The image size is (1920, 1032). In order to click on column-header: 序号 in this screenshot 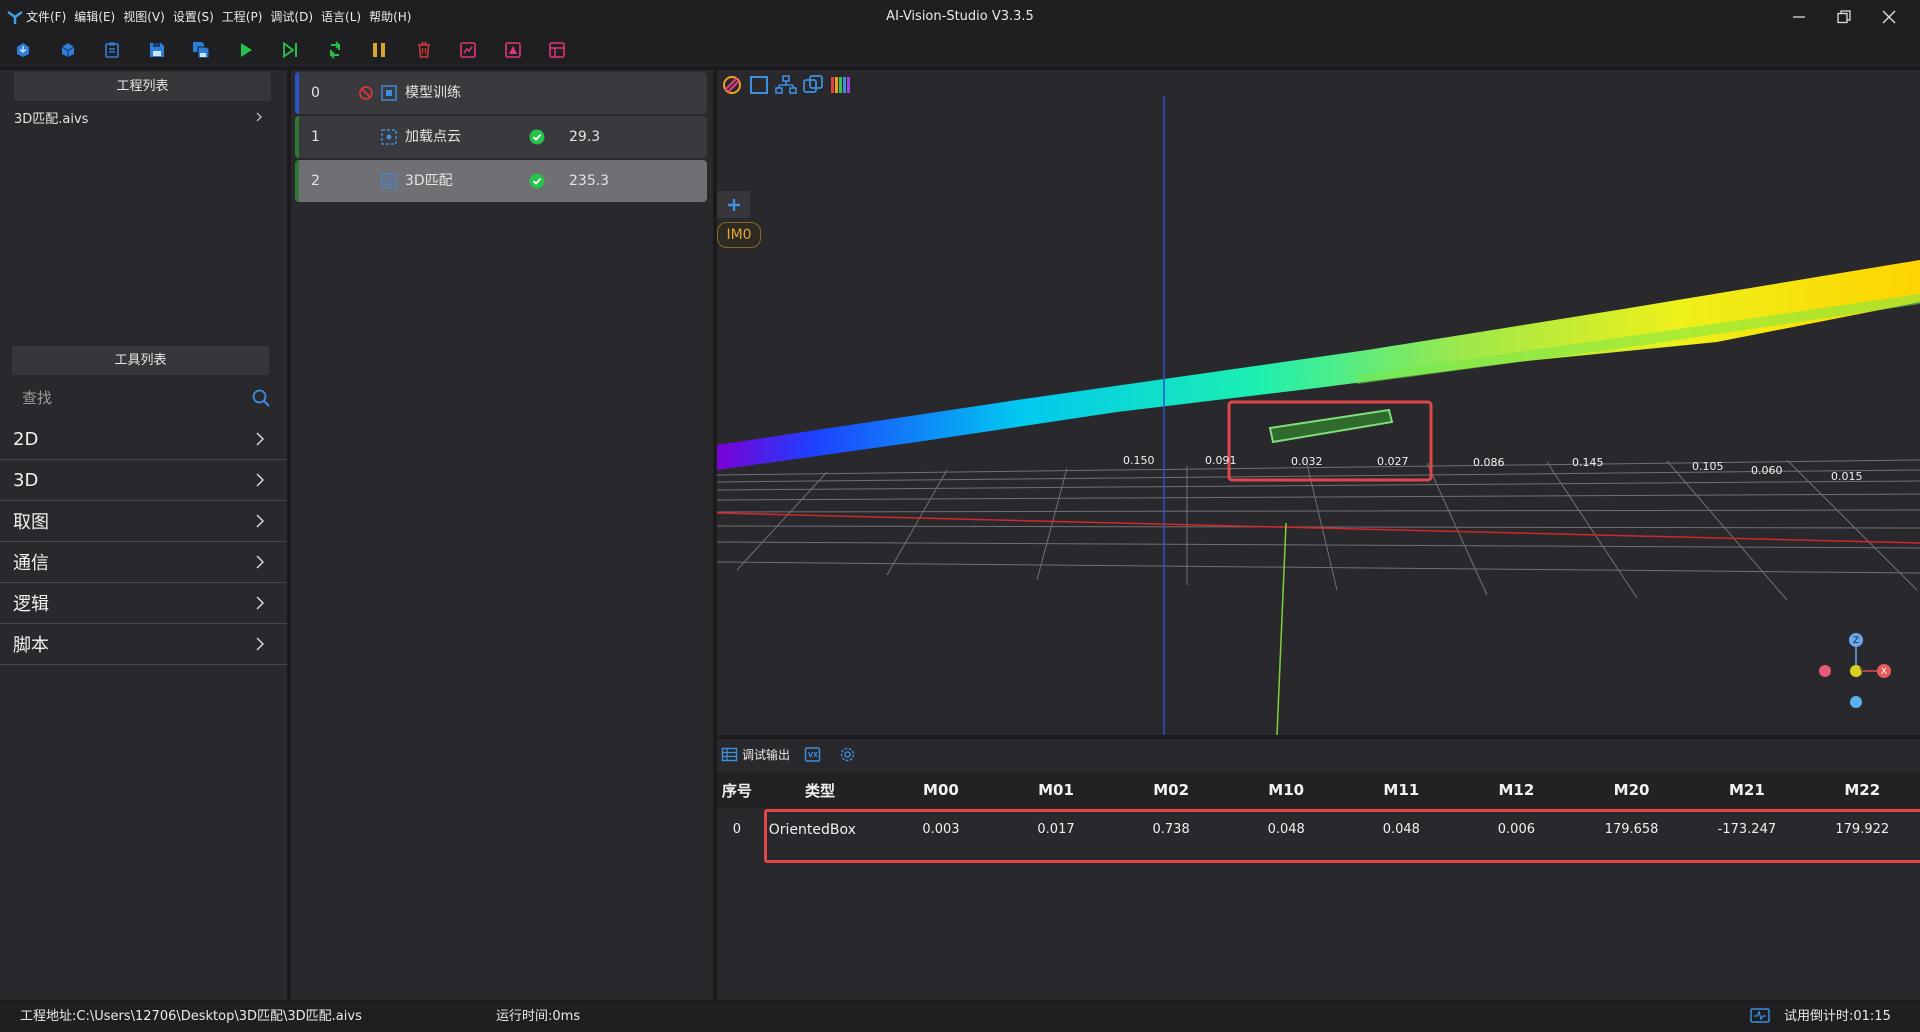, I will do `click(737, 790)`.